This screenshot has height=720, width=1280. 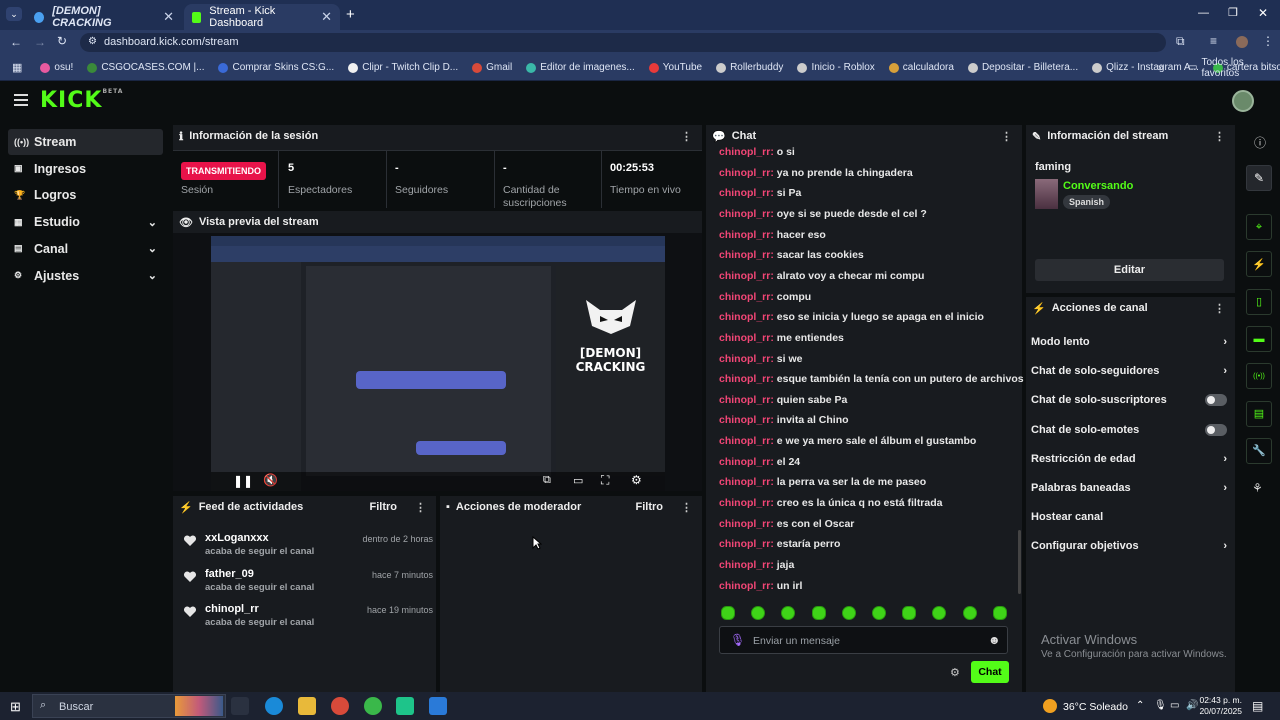 I want to click on bookmark-item: osu!, so click(x=56, y=67).